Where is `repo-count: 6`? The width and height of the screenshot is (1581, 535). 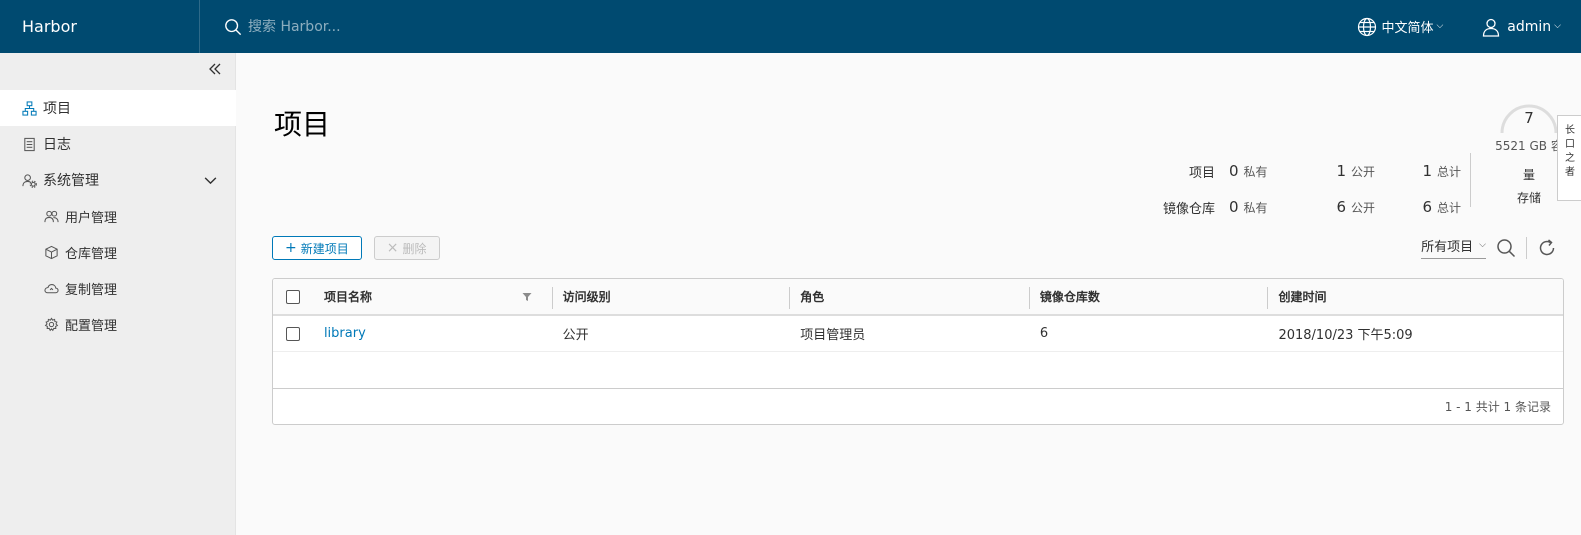 repo-count: 6 is located at coordinates (1044, 333).